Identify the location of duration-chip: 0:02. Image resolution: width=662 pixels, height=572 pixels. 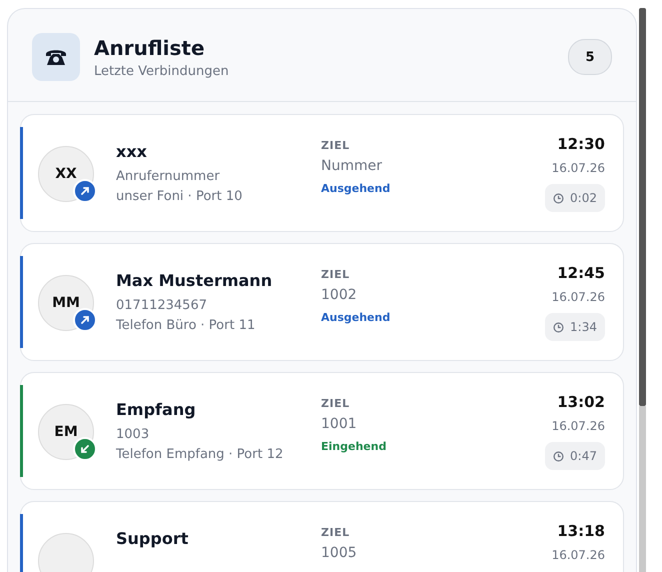
(575, 198).